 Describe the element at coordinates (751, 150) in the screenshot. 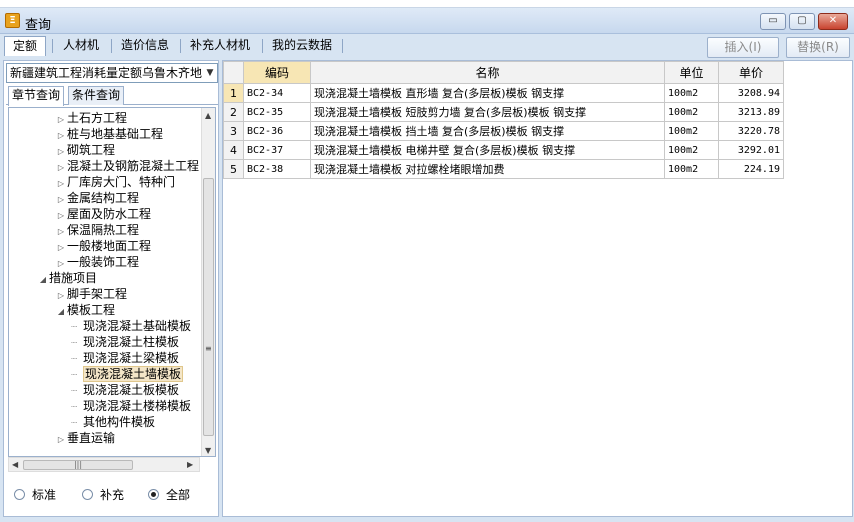

I see `cell-price: 3292.01` at that location.